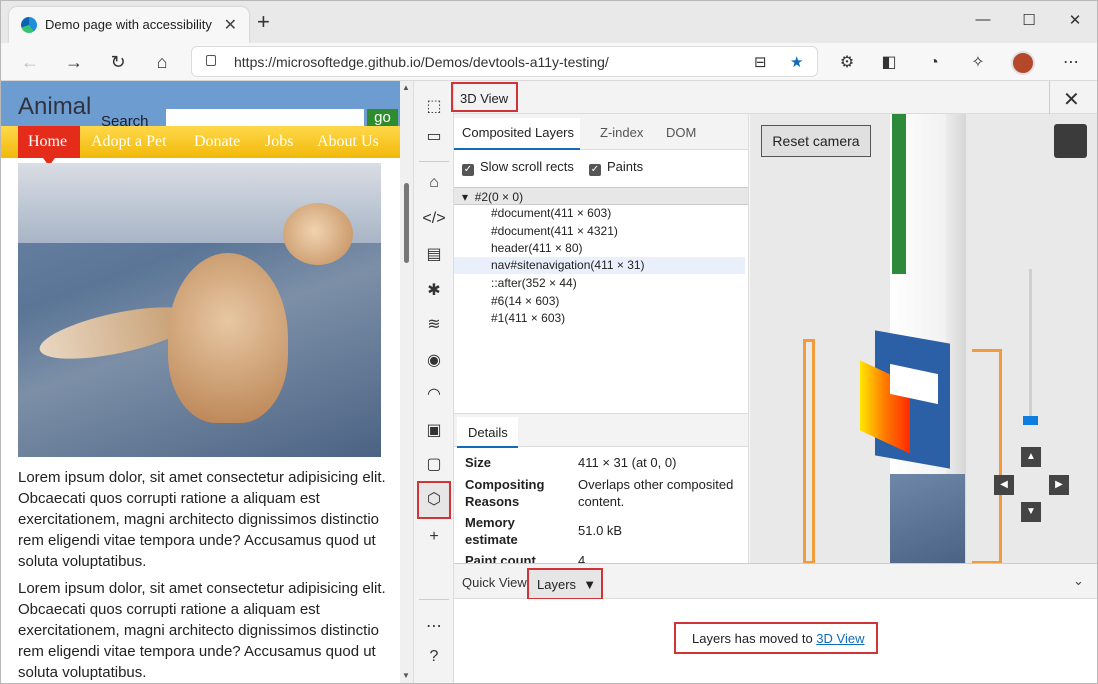 This screenshot has width=1098, height=684. What do you see at coordinates (599, 301) in the screenshot?
I see `layer-tree-row: #6(14 × 603)` at bounding box center [599, 301].